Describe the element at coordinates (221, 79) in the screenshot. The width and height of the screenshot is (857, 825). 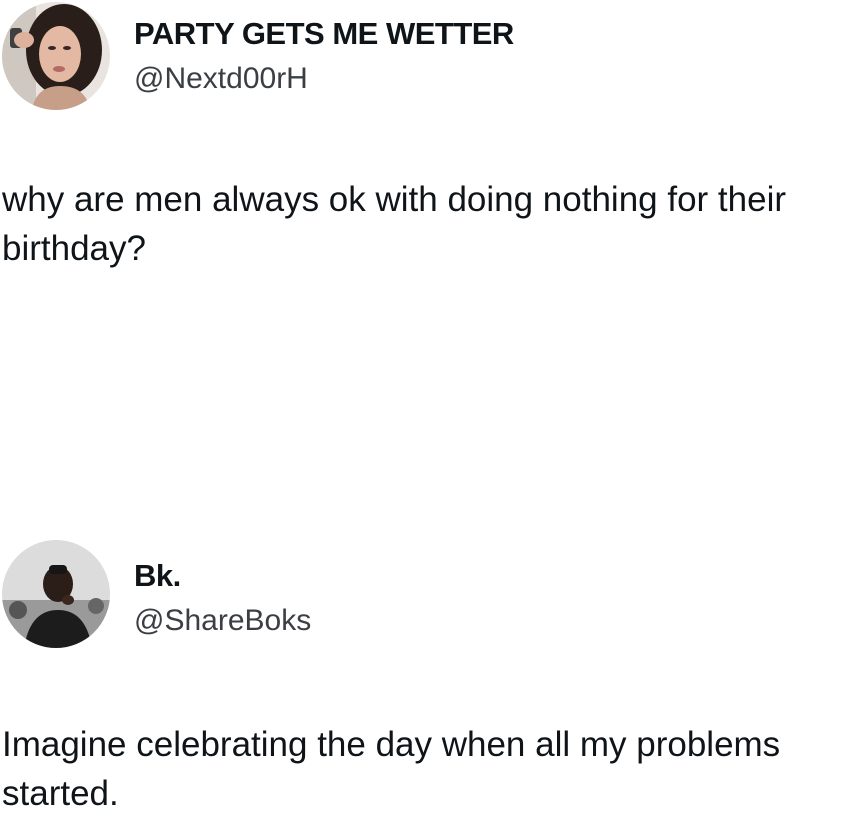
I see `user-handle: @Nextd00rH` at that location.